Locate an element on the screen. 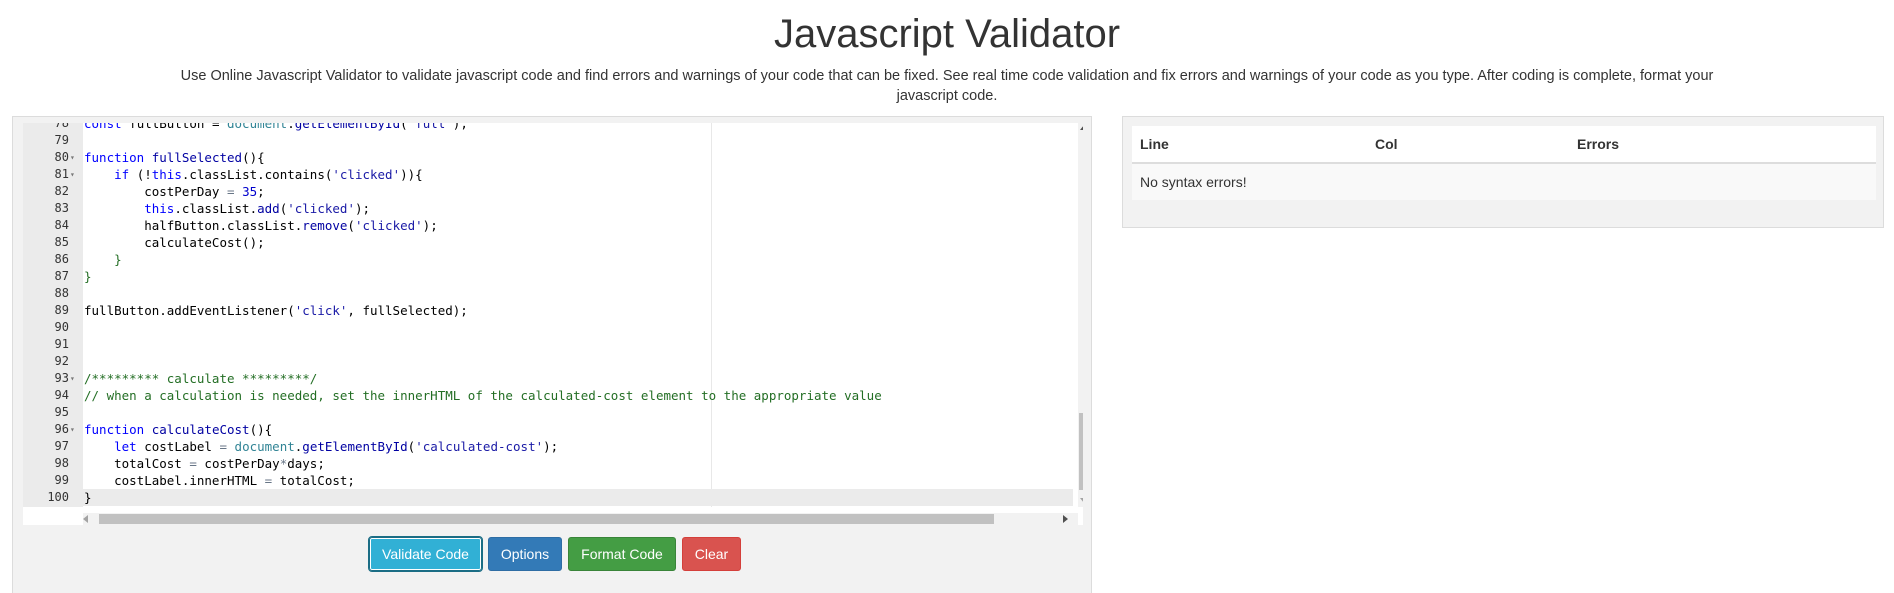 This screenshot has height=593, width=1894. code-line: 85 calculateCost(); is located at coordinates (548, 242).